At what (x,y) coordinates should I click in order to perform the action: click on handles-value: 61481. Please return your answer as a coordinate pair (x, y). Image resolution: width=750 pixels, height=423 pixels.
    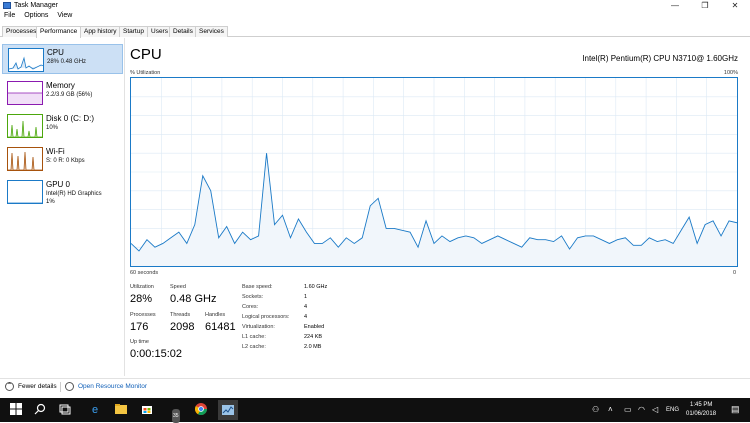
    Looking at the image, I should click on (220, 327).